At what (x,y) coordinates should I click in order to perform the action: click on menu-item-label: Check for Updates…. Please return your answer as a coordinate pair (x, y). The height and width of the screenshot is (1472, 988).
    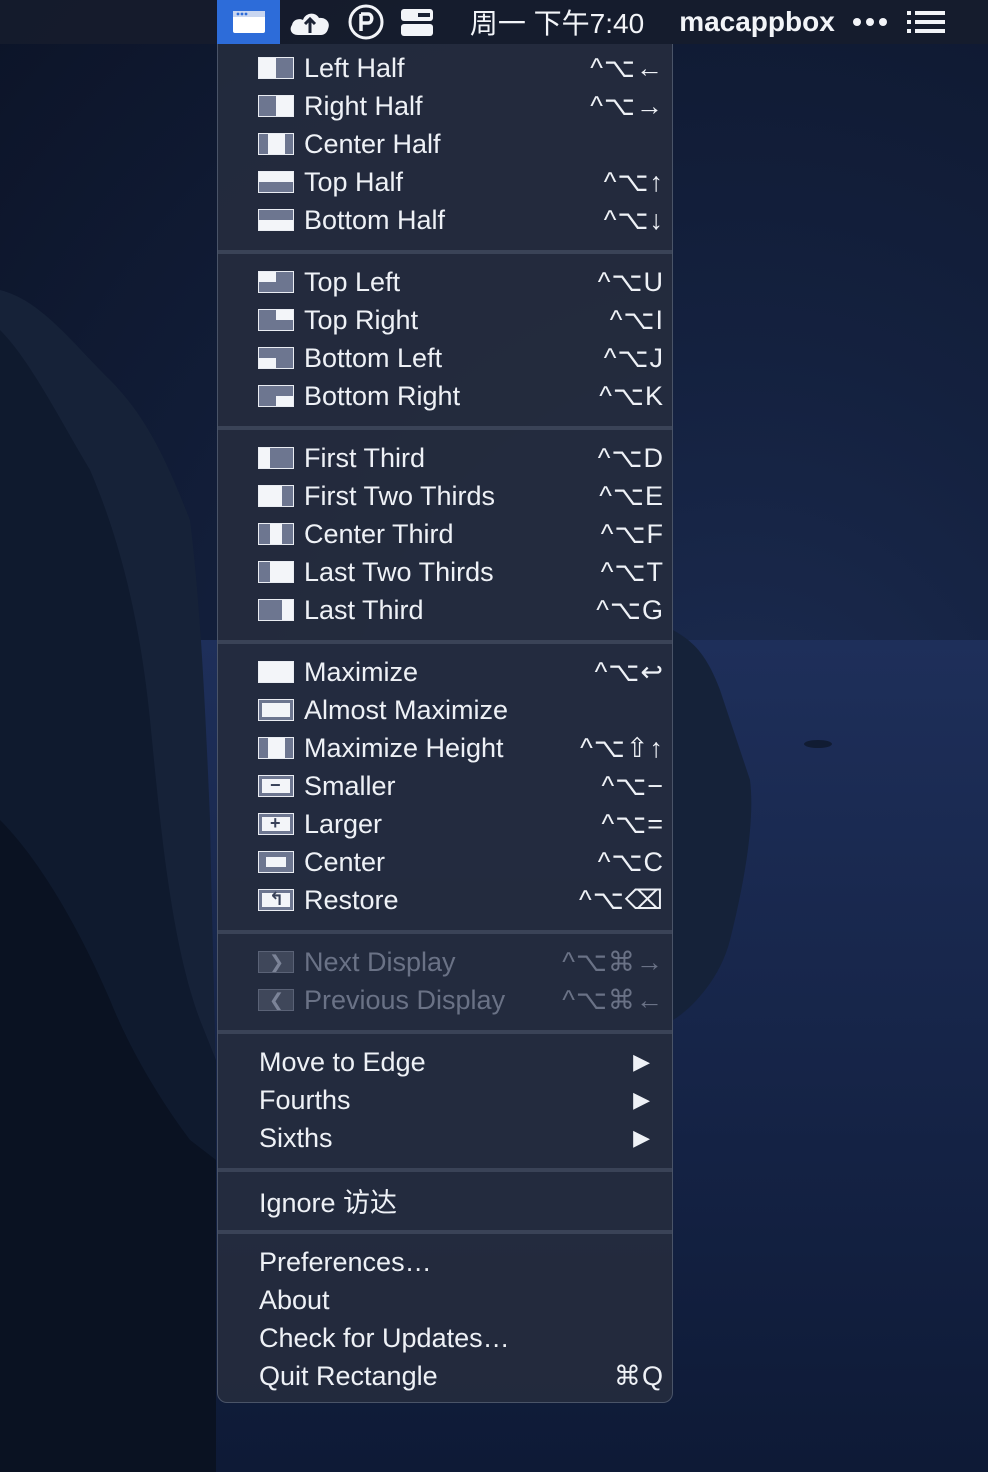
    Looking at the image, I should click on (384, 1337).